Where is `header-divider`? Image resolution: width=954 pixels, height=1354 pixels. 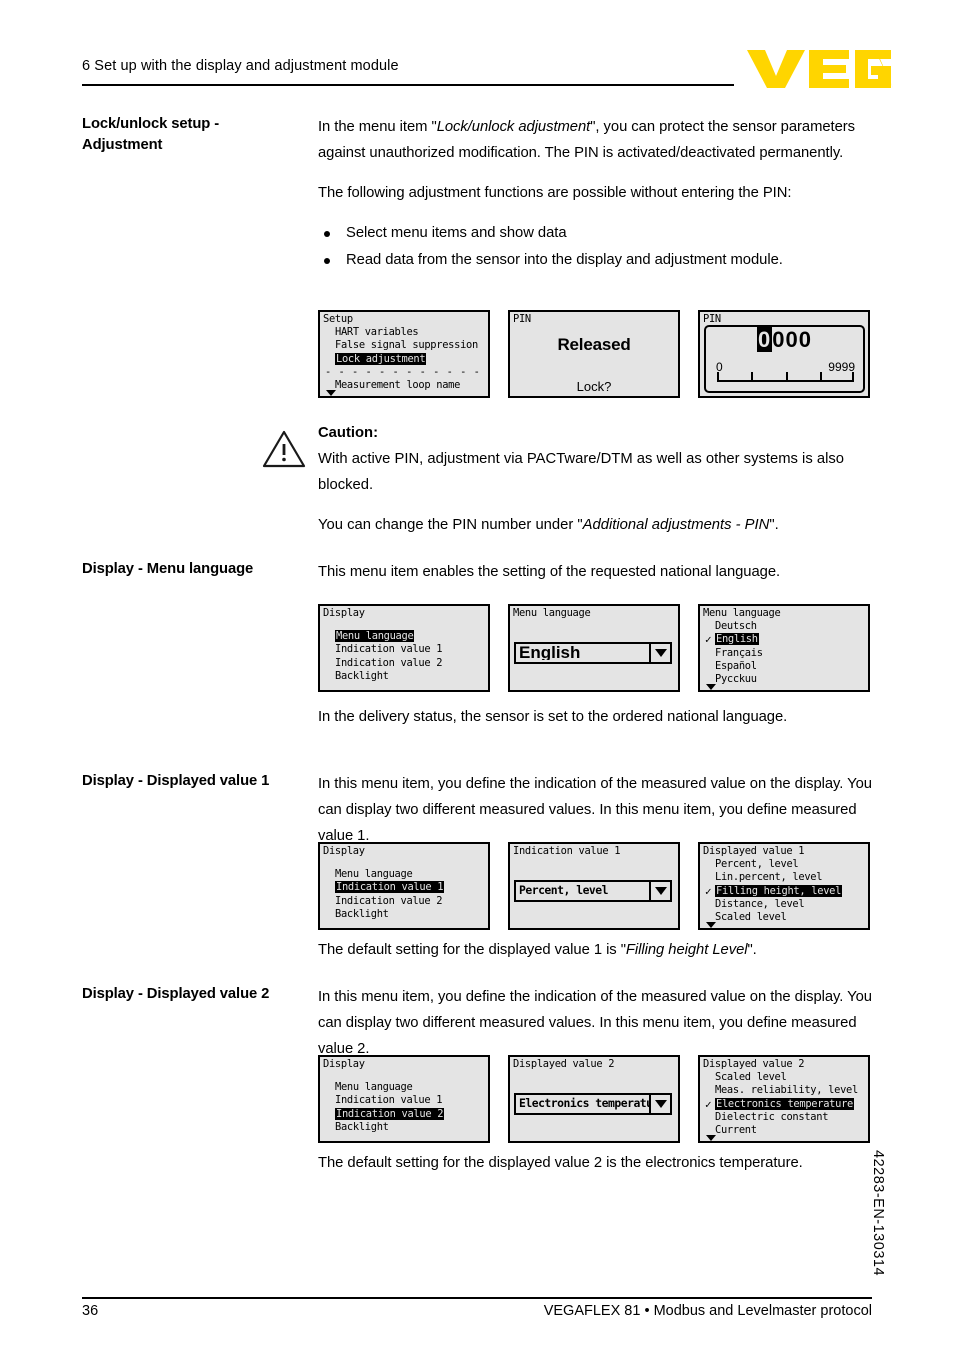
header-divider is located at coordinates (408, 85).